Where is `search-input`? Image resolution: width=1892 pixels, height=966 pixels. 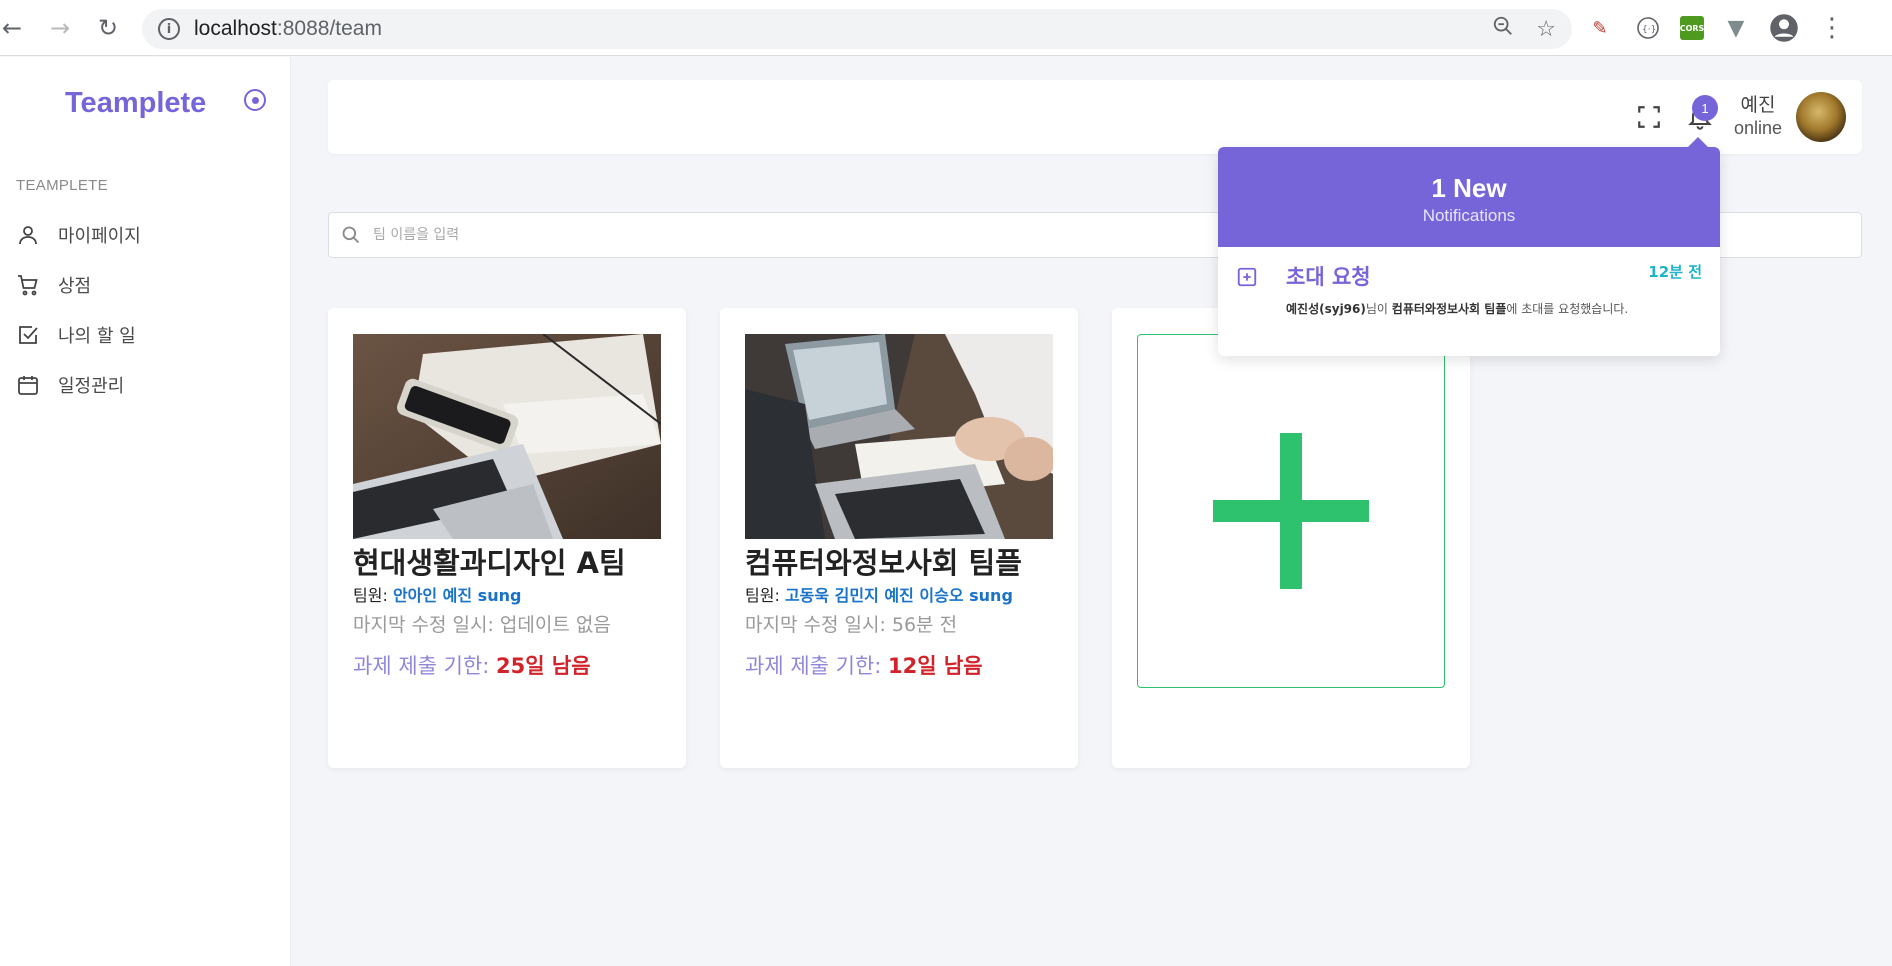
search-input is located at coordinates (673, 235).